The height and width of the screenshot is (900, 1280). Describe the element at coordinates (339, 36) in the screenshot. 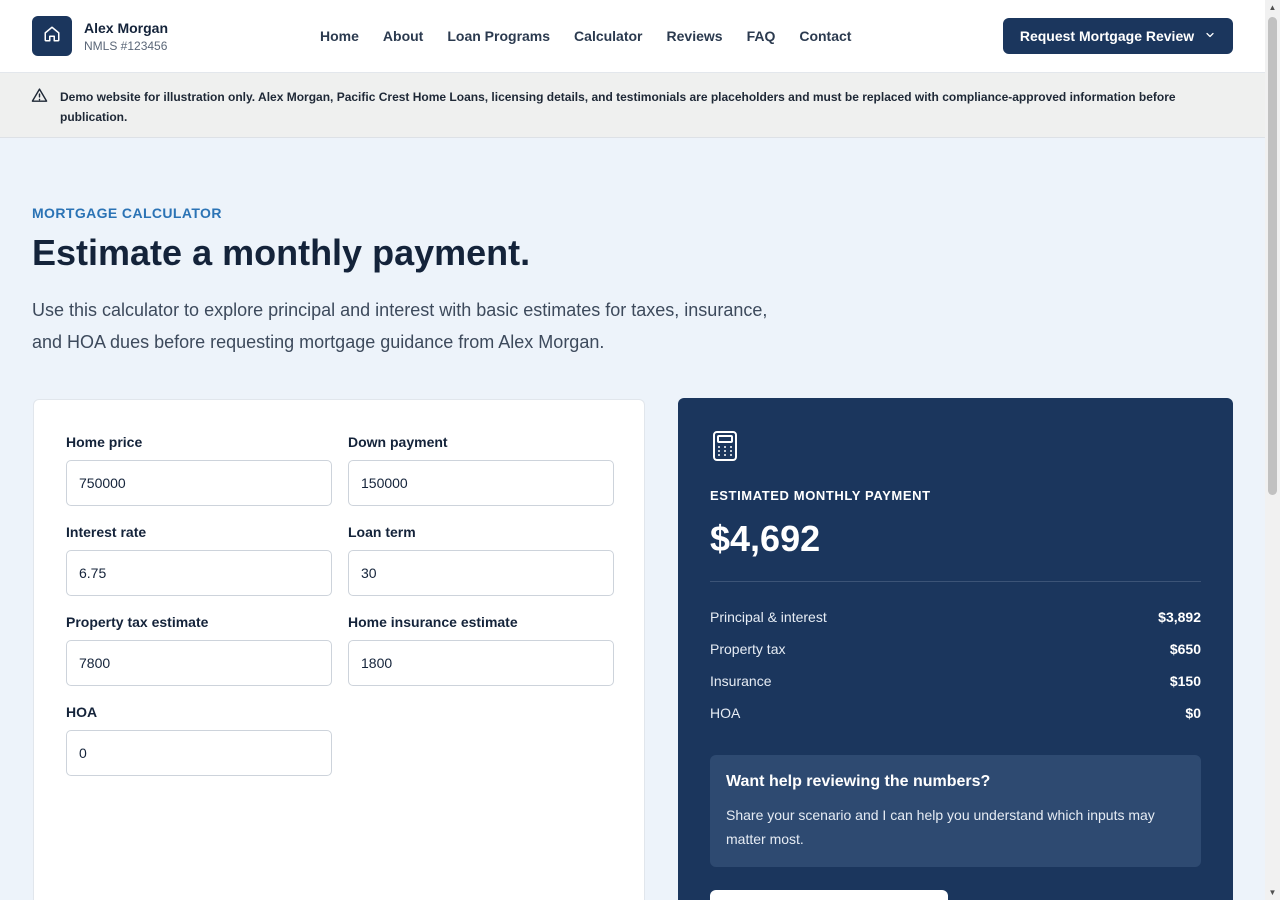

I see `nav-home: Home` at that location.